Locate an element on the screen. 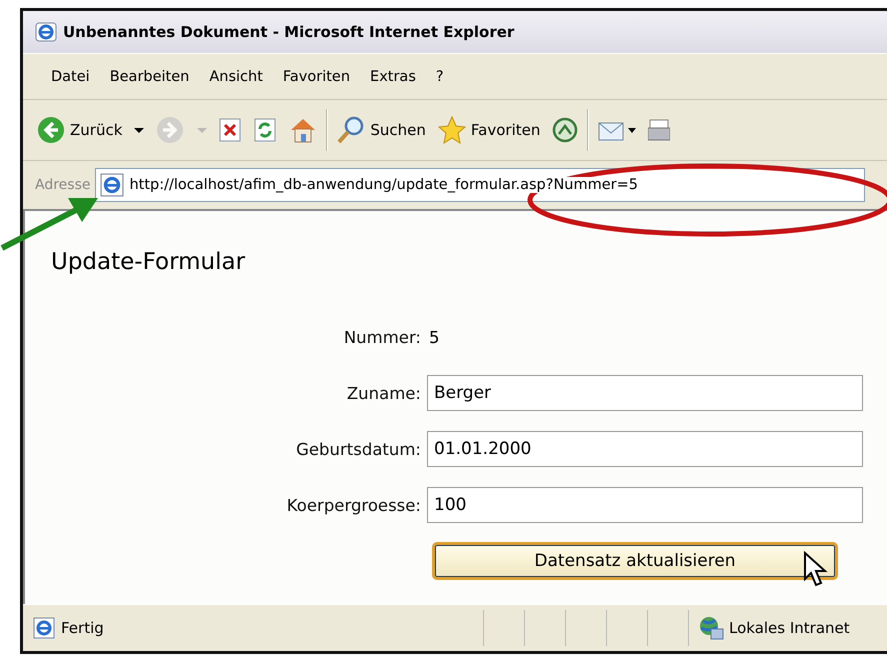  menu-item: Favoriten is located at coordinates (316, 76).